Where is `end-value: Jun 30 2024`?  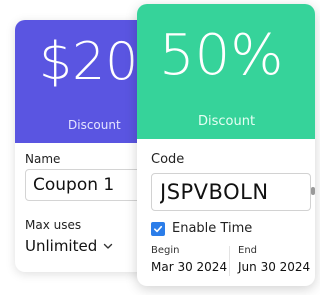
end-value: Jun 30 2024 is located at coordinates (274, 267).